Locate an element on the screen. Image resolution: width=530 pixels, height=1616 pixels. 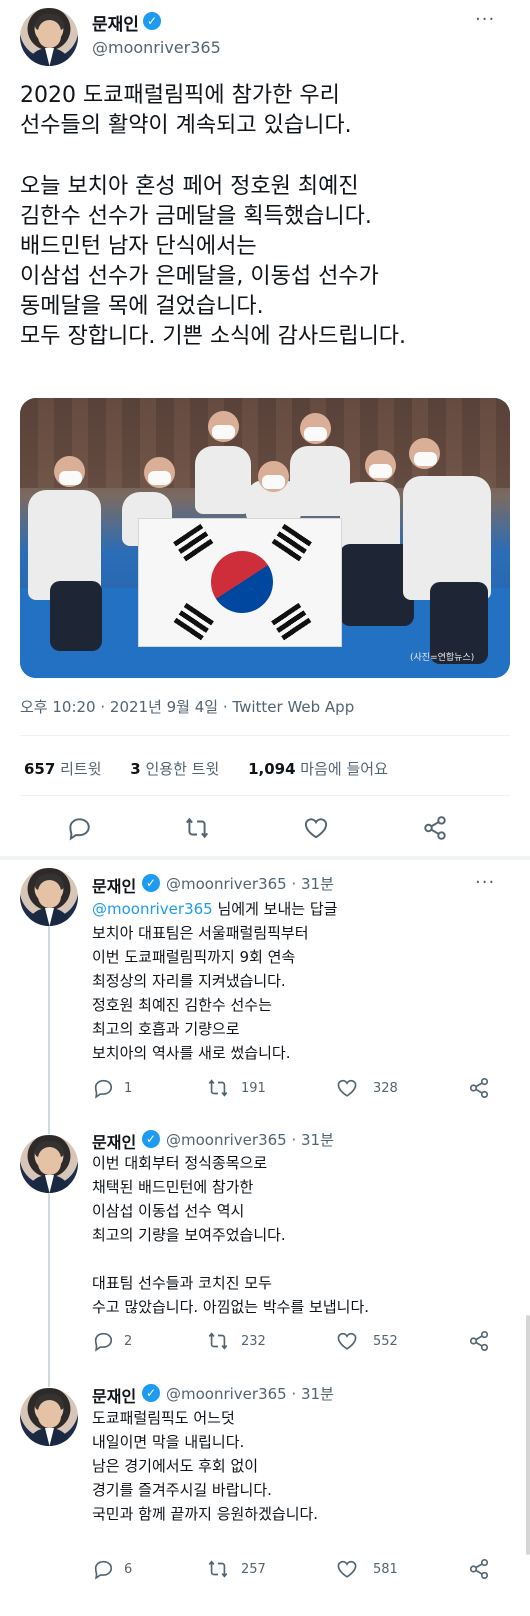
retweet-count: 232 is located at coordinates (253, 1341).